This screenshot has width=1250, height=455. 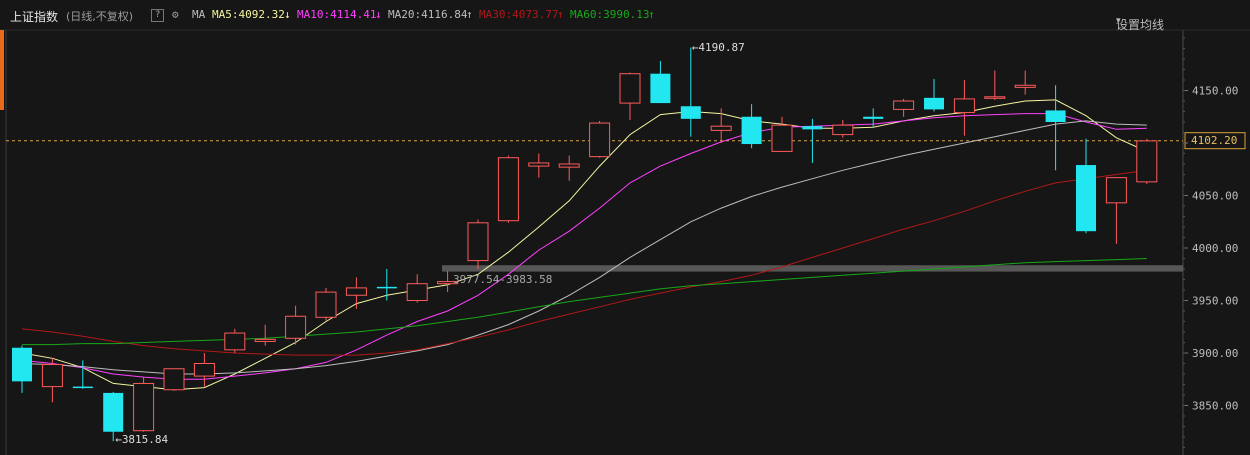 I want to click on y-tick-label: 4150.00, so click(x=1215, y=91).